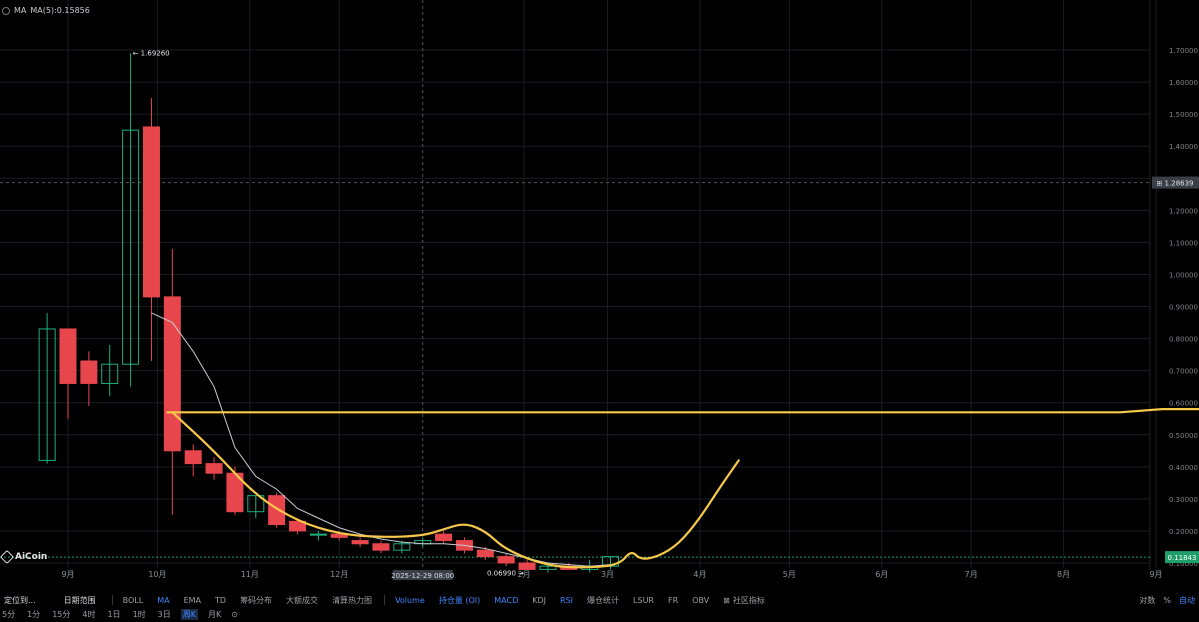  I want to click on indicator-toggle-icon, so click(6, 10).